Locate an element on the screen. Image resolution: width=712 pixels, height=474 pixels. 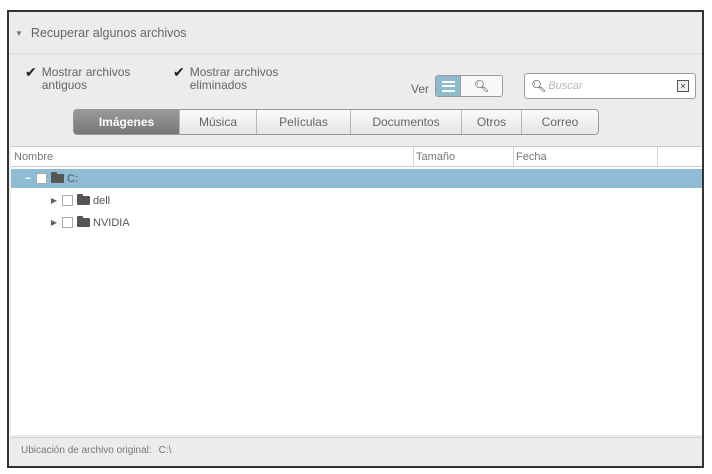
column-header-date: Fecha is located at coordinates (586, 157).